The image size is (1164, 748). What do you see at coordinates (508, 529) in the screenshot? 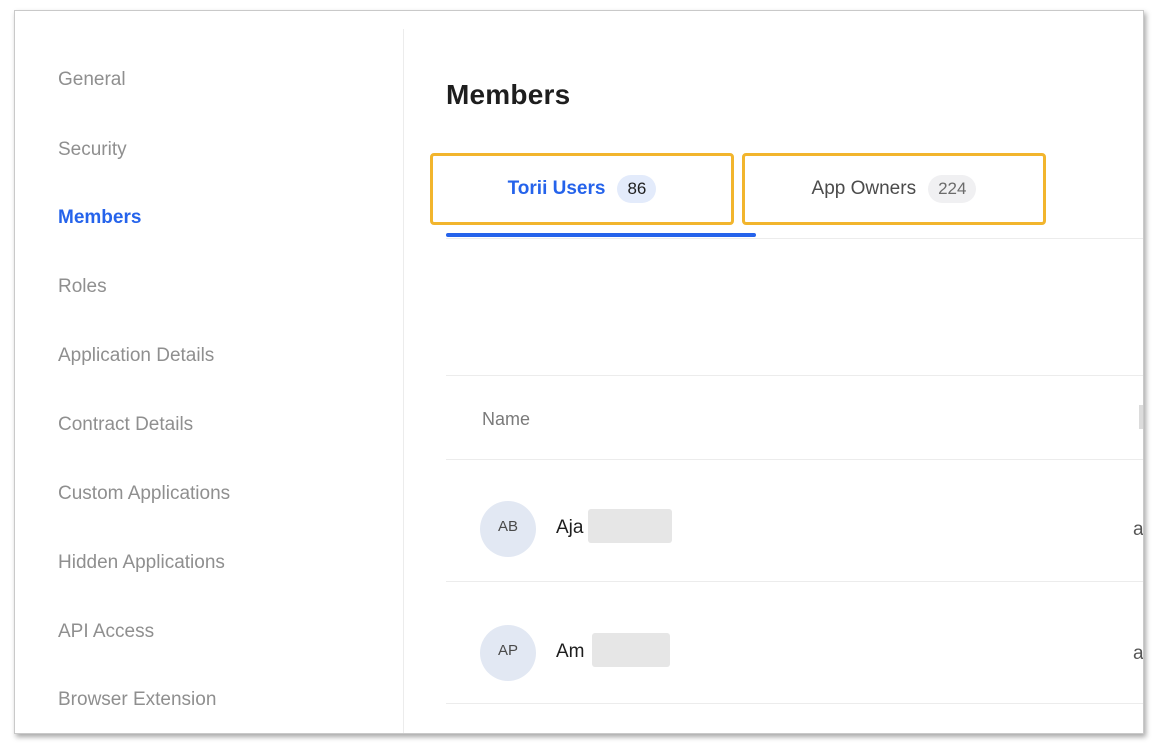
I see `avatar: AB` at bounding box center [508, 529].